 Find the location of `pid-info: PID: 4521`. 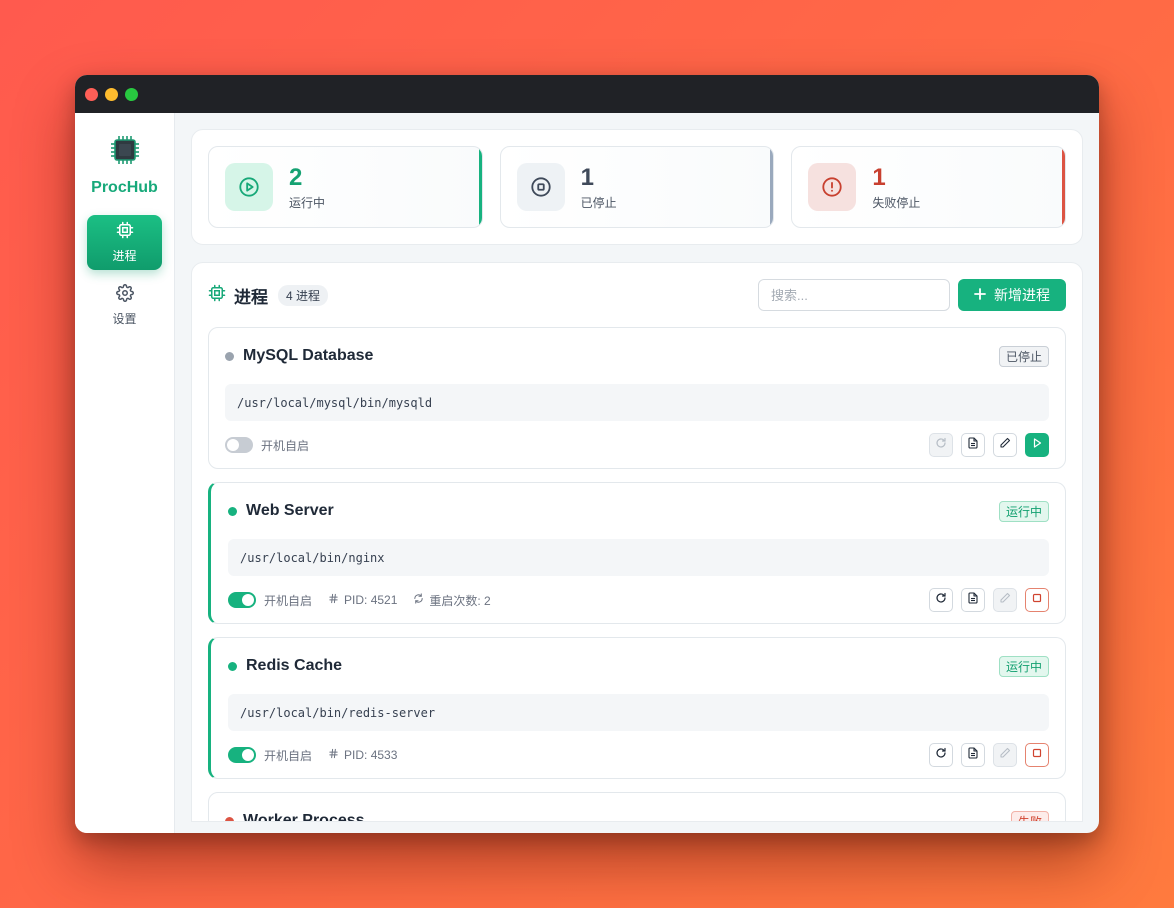

pid-info: PID: 4521 is located at coordinates (362, 600).